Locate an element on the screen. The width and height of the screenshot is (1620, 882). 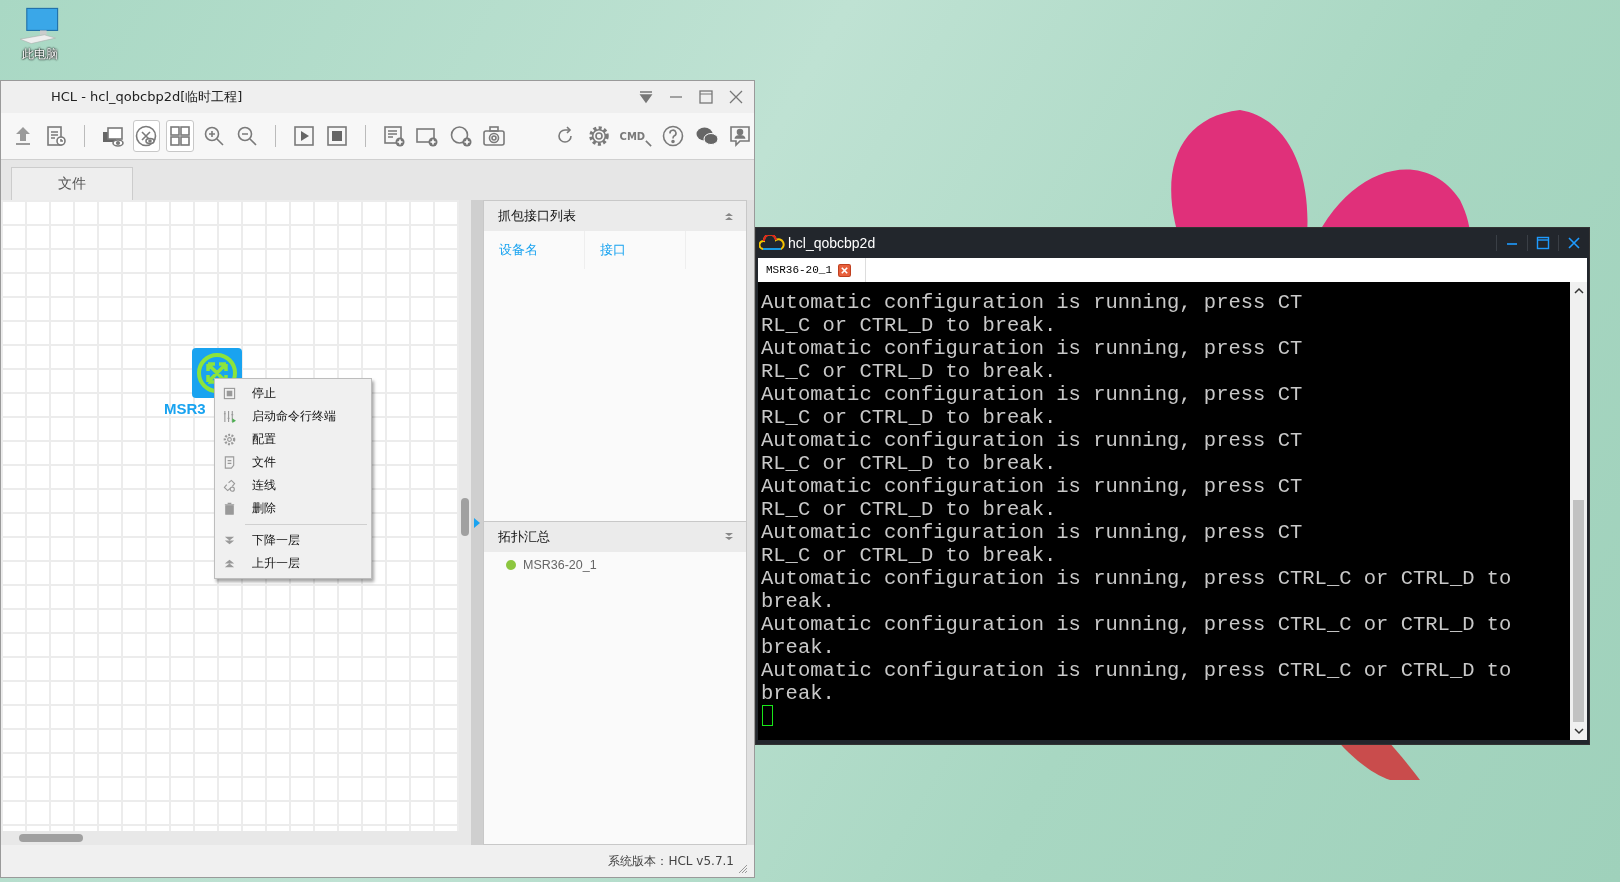
resize-grip-icon is located at coordinates (743, 869).